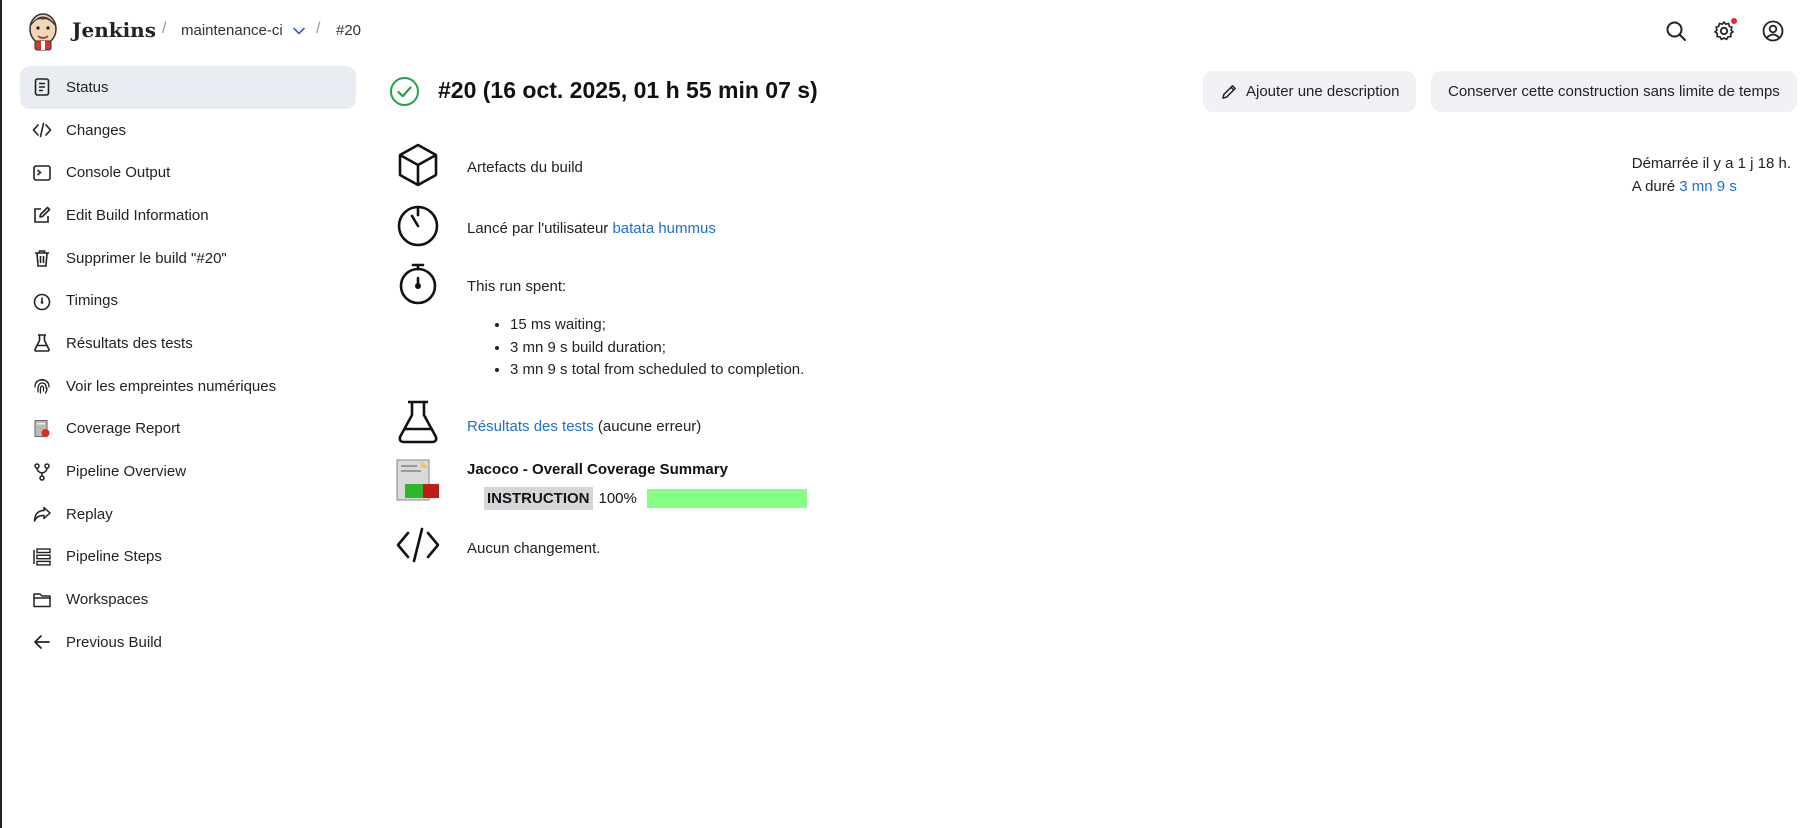 This screenshot has width=1819, height=828. Describe the element at coordinates (1323, 91) in the screenshot. I see `add-description-label: Ajouter une description` at that location.